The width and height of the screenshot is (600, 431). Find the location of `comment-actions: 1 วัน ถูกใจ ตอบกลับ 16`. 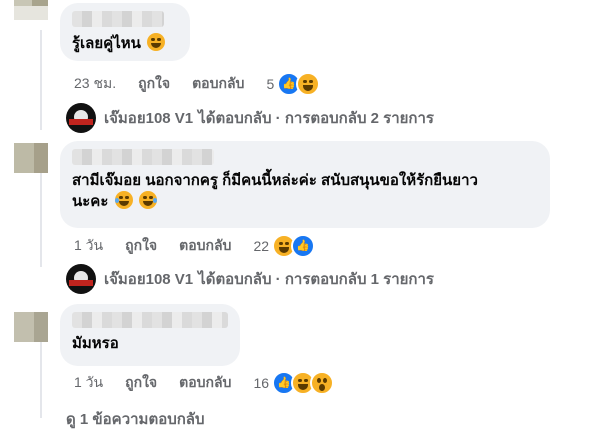

comment-actions: 1 วัน ถูกใจ ตอบกลับ 16 is located at coordinates (204, 383).